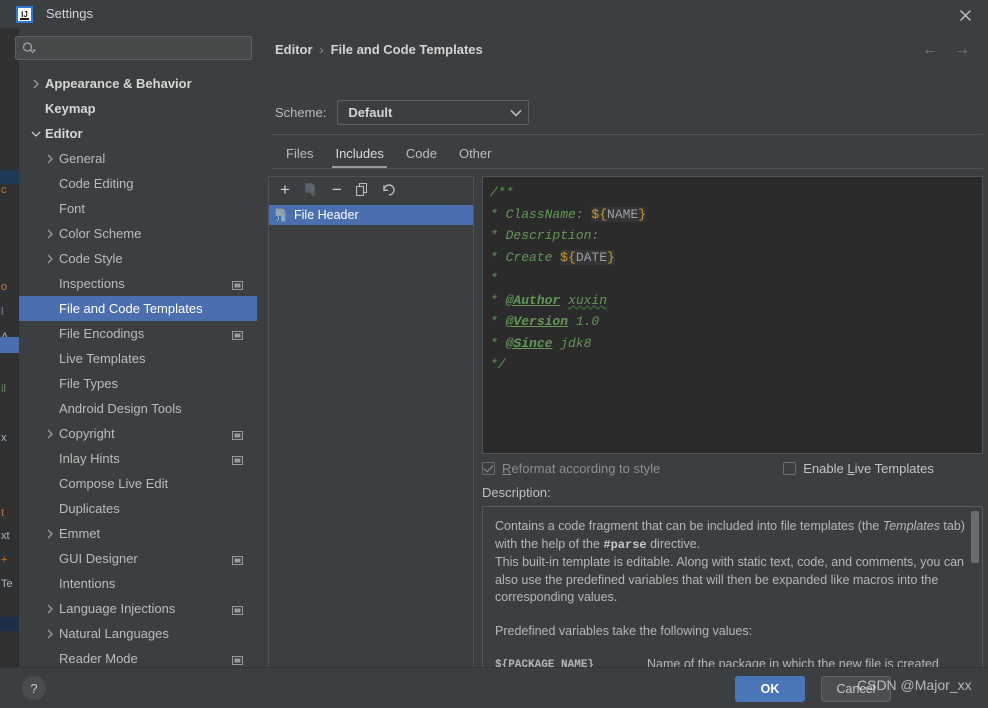 This screenshot has width=988, height=708. What do you see at coordinates (975, 537) in the screenshot?
I see `description-scrollbar-thumb` at bounding box center [975, 537].